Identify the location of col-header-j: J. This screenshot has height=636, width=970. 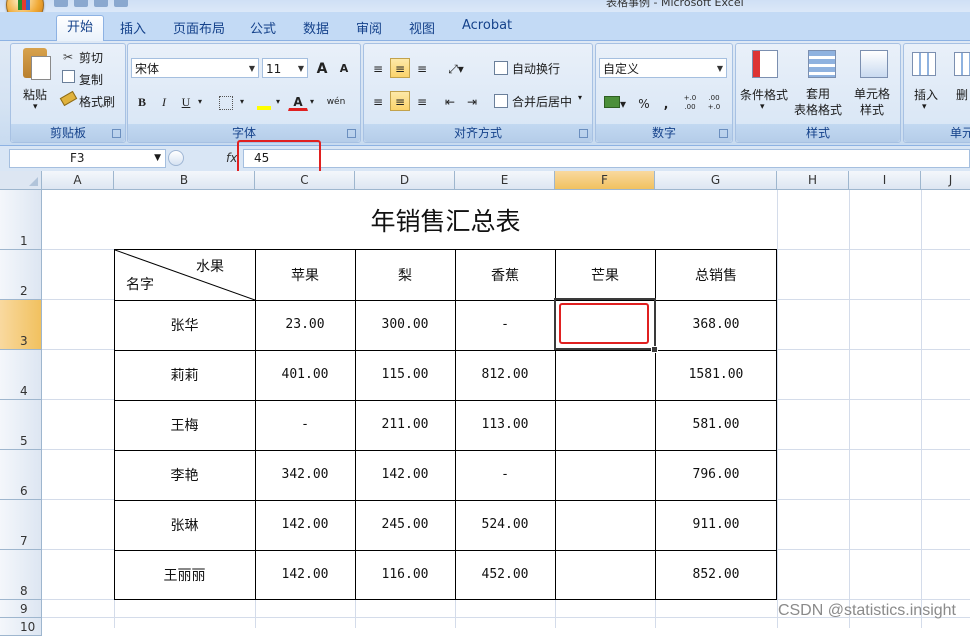
(945, 180).